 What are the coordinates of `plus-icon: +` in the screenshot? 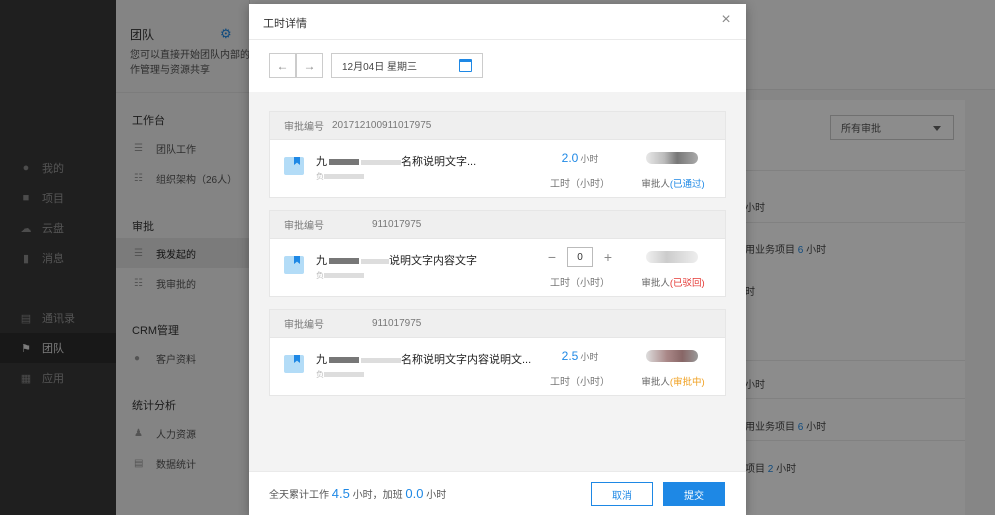 It's located at (608, 257).